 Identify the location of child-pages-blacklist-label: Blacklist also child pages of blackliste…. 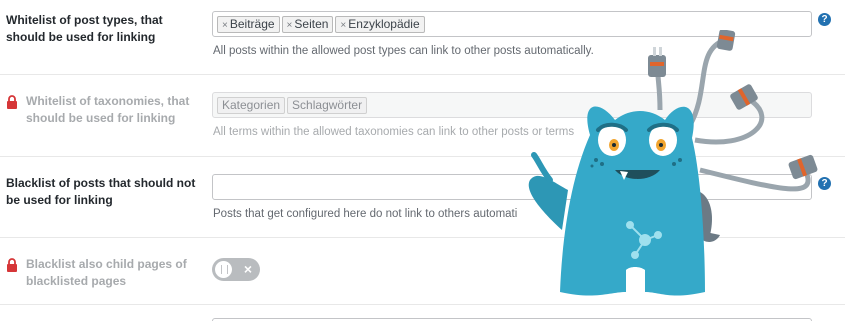
(101, 273).